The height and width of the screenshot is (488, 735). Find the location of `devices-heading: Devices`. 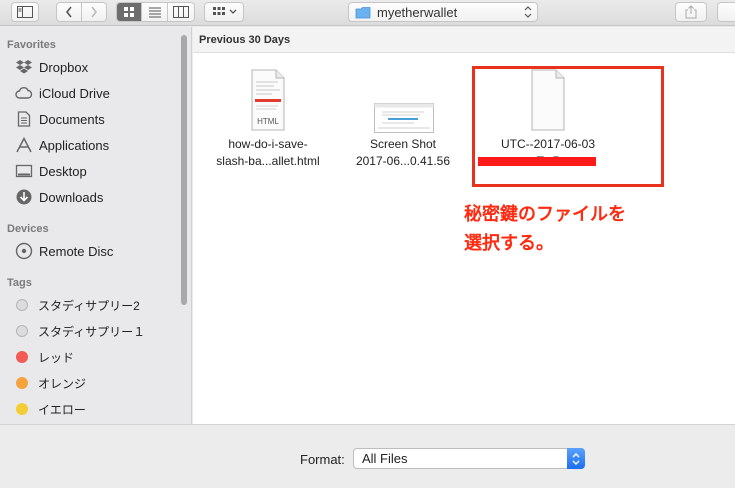

devices-heading: Devices is located at coordinates (28, 229).